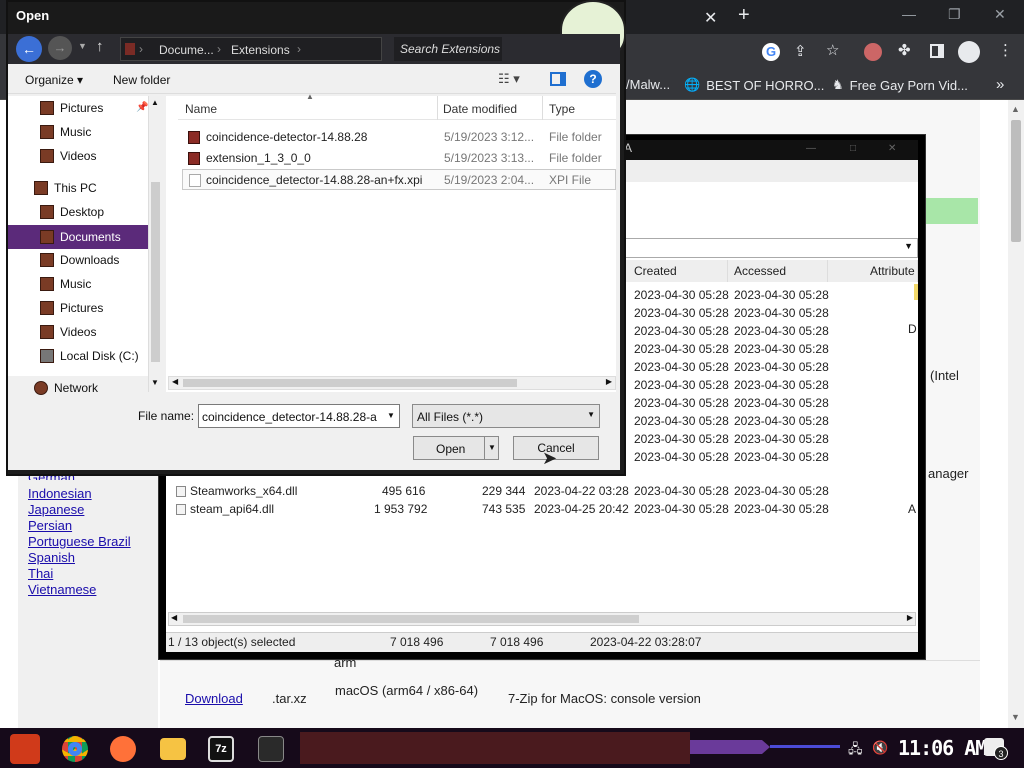  Describe the element at coordinates (853, 148) in the screenshot. I see `maximize-icon: □` at that location.